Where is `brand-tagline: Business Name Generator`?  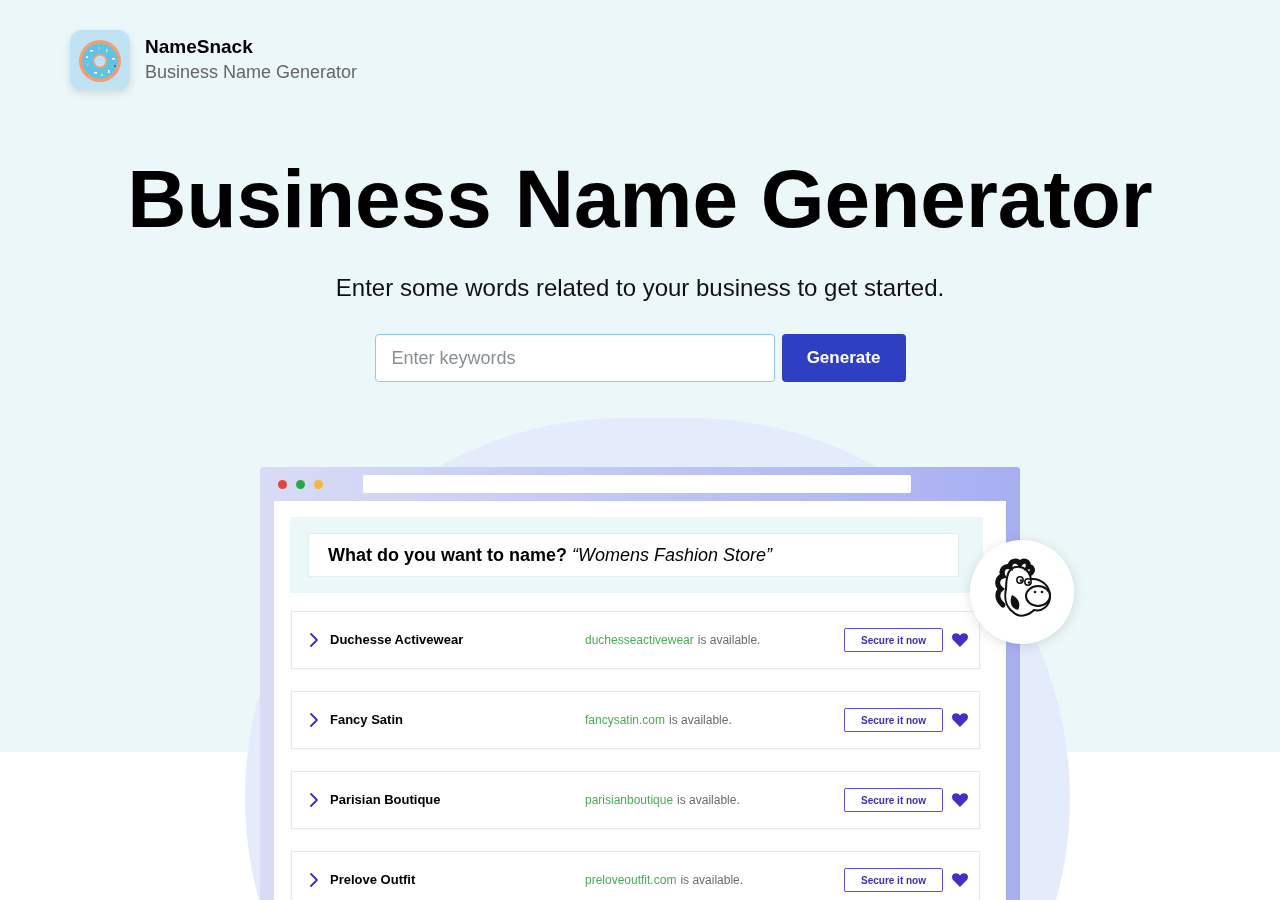
brand-tagline: Business Name Generator is located at coordinates (251, 72).